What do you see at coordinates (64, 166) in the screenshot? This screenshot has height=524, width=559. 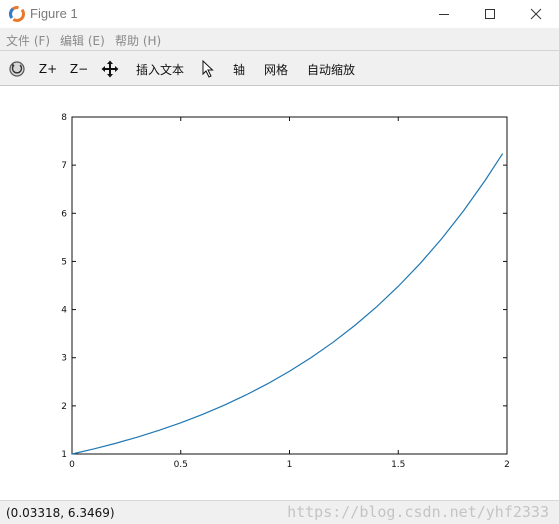 I see `y-tick-label: 7` at bounding box center [64, 166].